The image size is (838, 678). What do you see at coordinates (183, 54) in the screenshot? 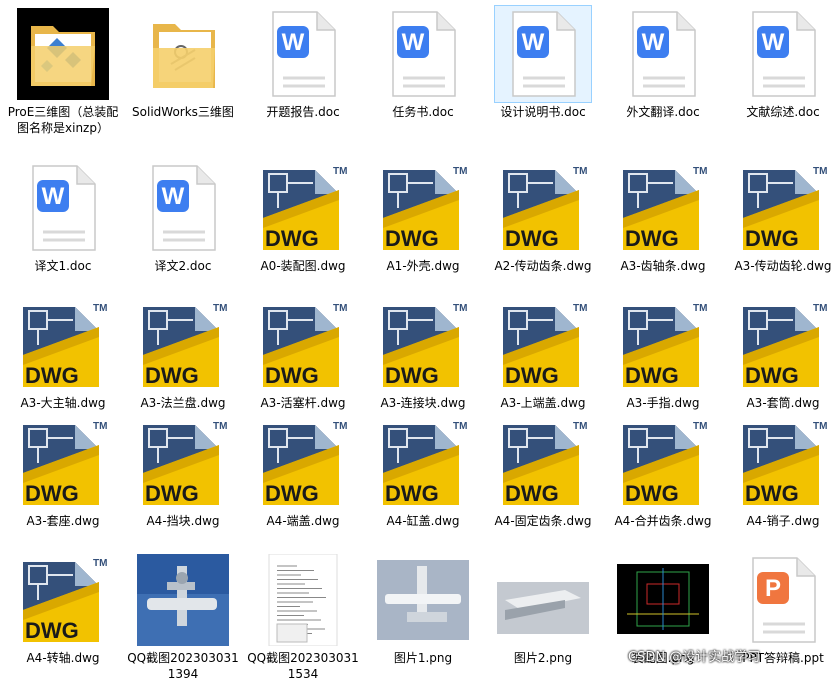
I see `folder-icon` at bounding box center [183, 54].